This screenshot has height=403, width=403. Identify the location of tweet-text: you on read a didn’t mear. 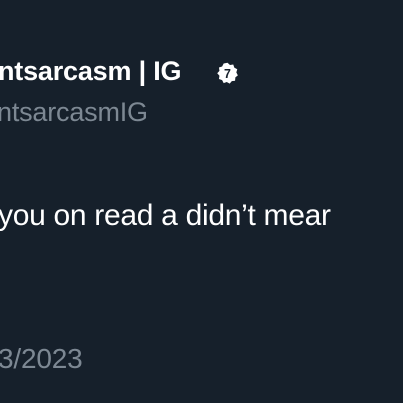
(165, 215).